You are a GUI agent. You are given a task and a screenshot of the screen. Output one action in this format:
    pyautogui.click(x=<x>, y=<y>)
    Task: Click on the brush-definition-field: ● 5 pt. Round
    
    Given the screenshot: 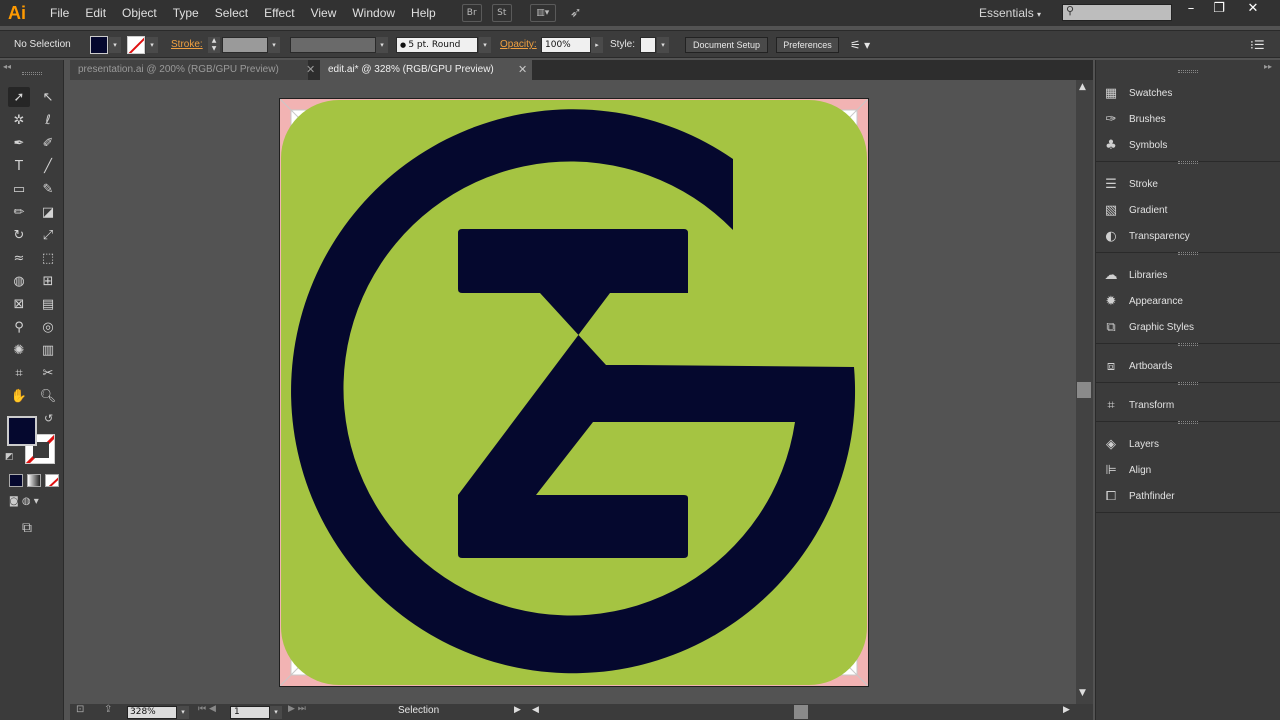 What is the action you would take?
    pyautogui.click(x=437, y=45)
    